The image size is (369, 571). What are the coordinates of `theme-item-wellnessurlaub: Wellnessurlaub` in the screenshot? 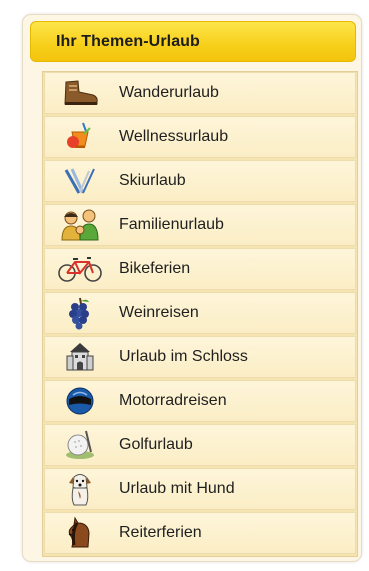 It's located at (200, 137).